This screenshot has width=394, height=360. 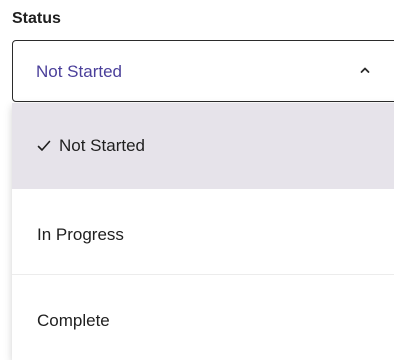 What do you see at coordinates (79, 71) in the screenshot?
I see `select-value: Not Started` at bounding box center [79, 71].